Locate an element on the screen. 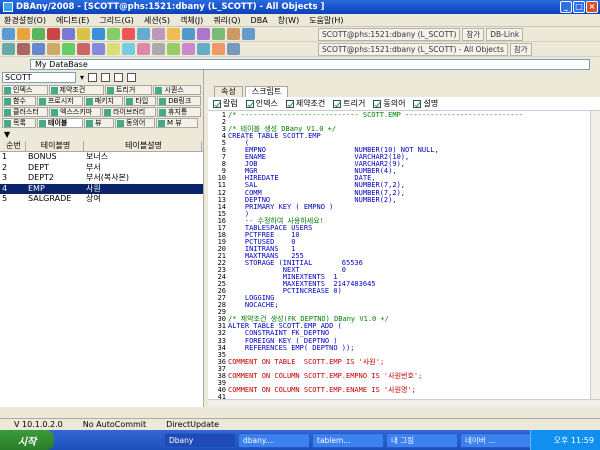  vertical-scrollbar is located at coordinates (595, 259).